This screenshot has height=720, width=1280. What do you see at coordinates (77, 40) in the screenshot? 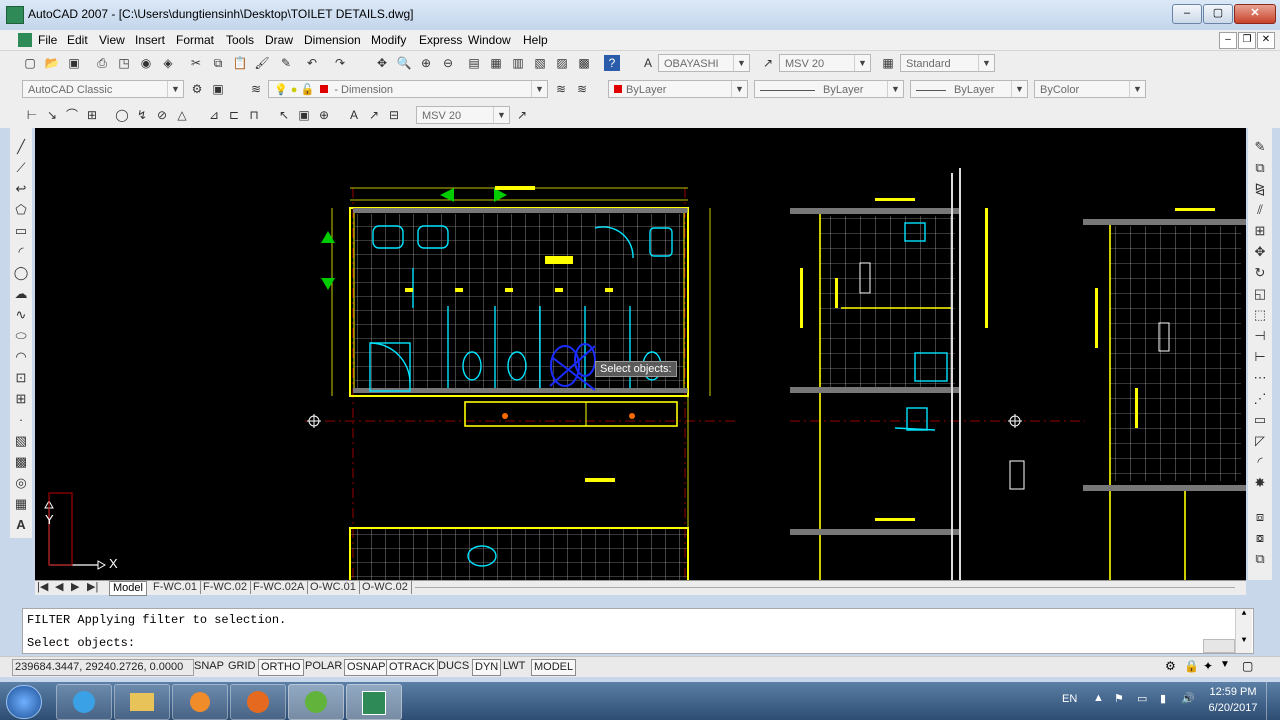
I see `menu-edit: Edit` at bounding box center [77, 40].